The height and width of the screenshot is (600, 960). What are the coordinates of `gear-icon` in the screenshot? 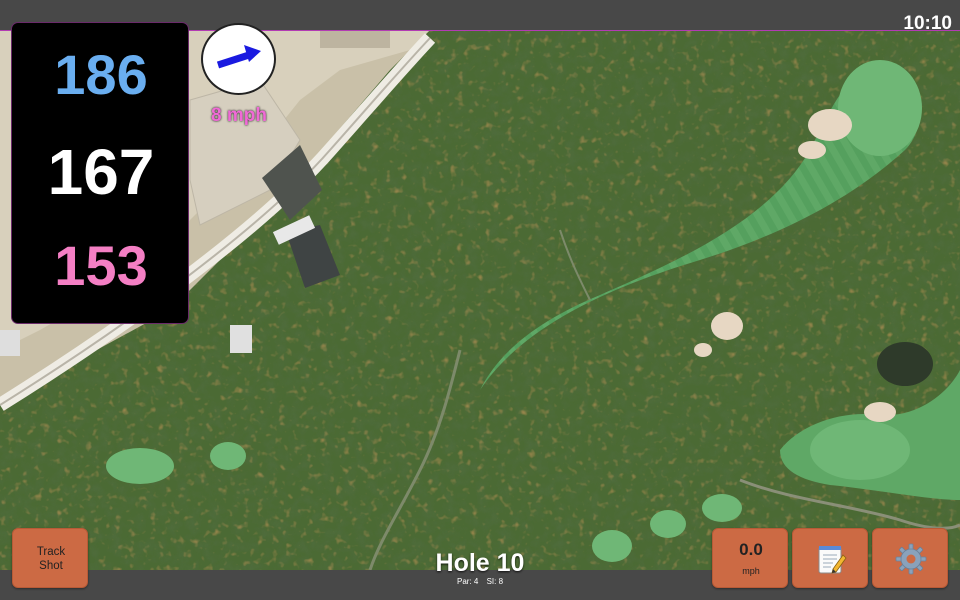 It's located at (911, 559).